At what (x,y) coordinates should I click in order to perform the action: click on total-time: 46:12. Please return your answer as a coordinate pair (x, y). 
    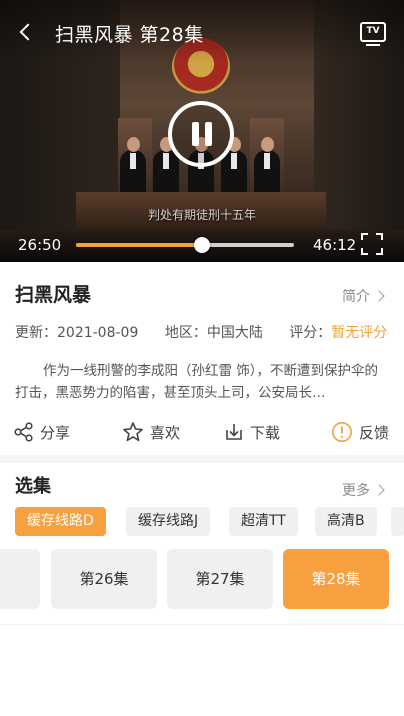
    Looking at the image, I should click on (335, 245).